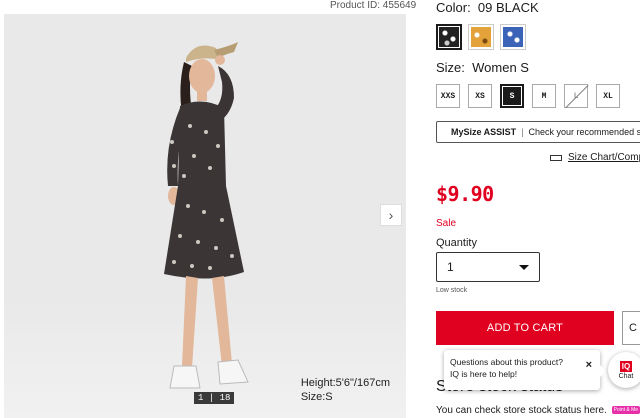 The image size is (640, 418). I want to click on model-info: Height:5'6"/167cm Size:S, so click(345, 390).